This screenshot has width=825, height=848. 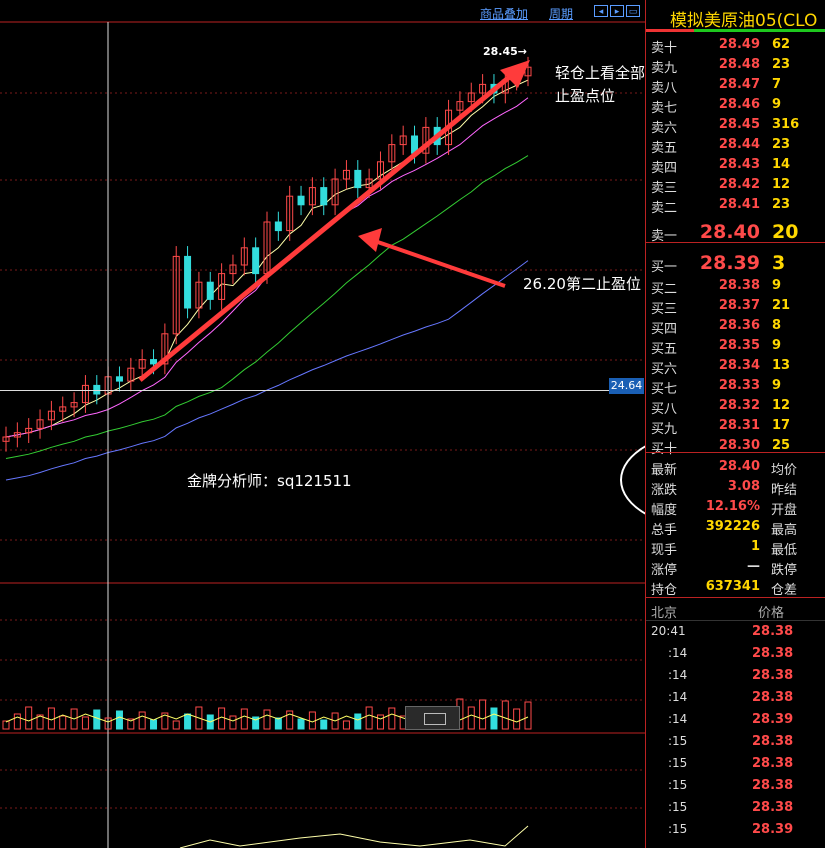 What do you see at coordinates (785, 232) in the screenshot?
I see `ask-volume: 20` at bounding box center [785, 232].